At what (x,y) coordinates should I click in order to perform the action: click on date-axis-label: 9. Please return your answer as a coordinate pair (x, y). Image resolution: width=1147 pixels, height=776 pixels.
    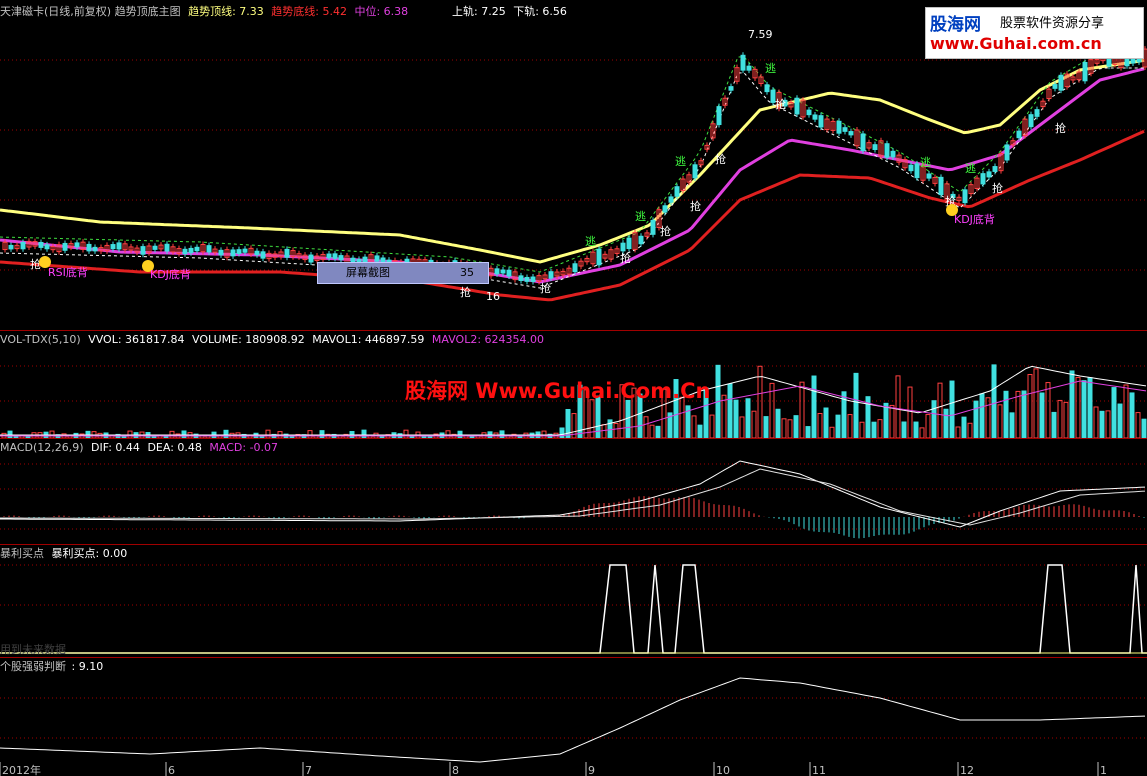
    Looking at the image, I should click on (591, 770).